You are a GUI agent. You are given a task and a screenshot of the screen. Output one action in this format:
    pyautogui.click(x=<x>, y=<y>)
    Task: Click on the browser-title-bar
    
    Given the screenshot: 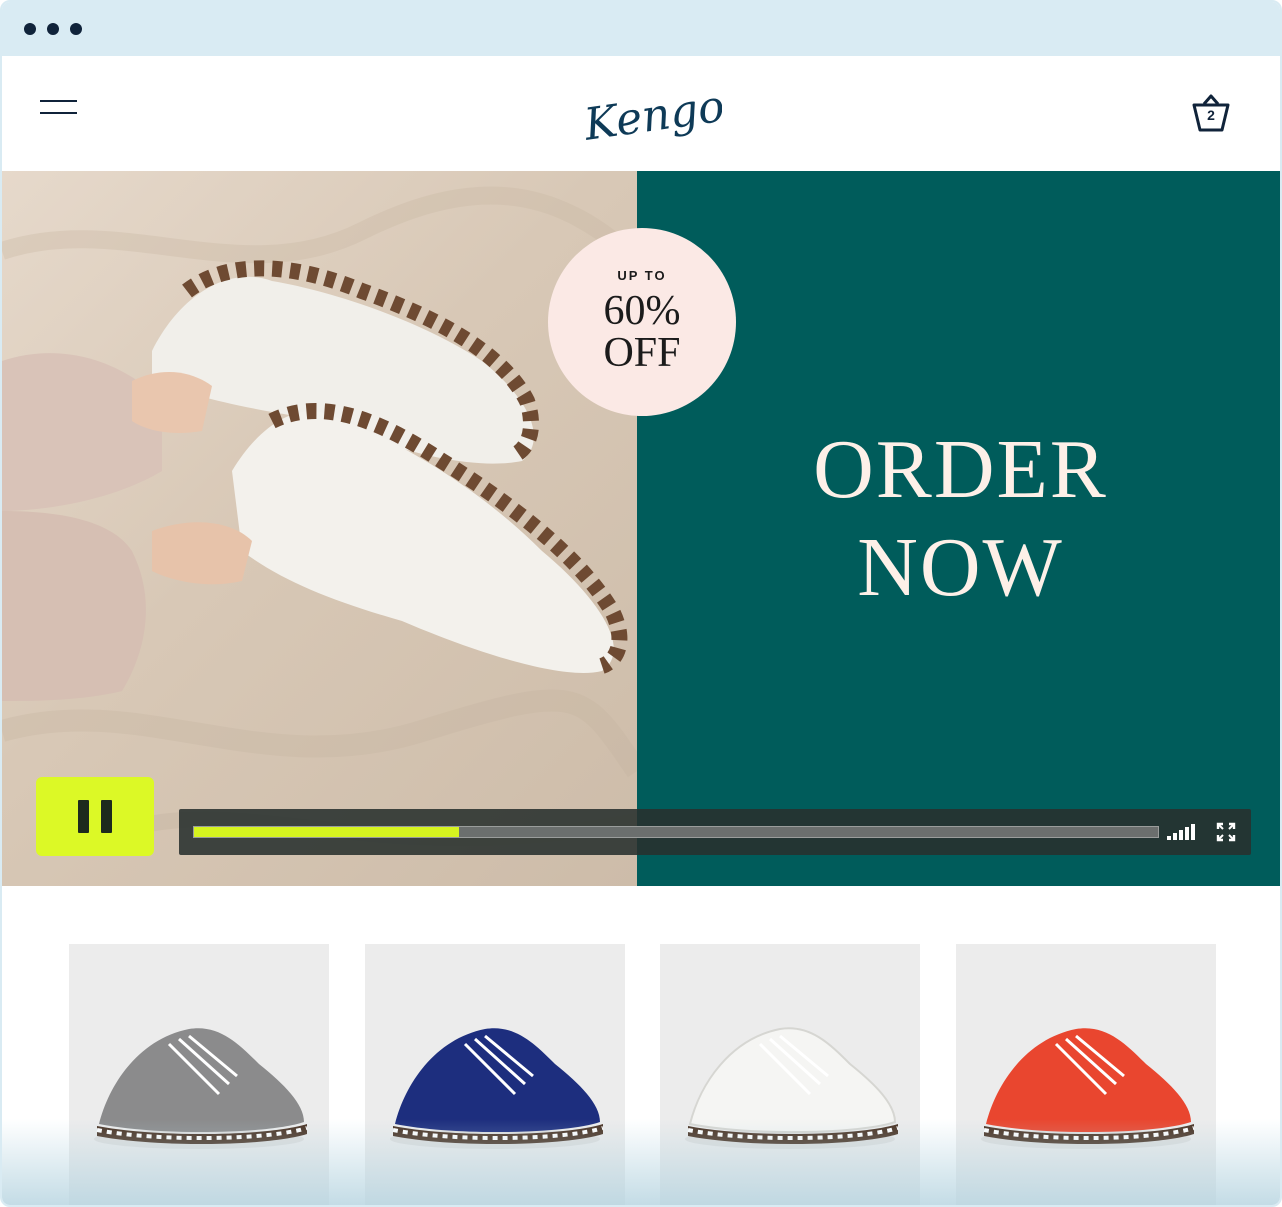 What is the action you would take?
    pyautogui.click(x=641, y=29)
    